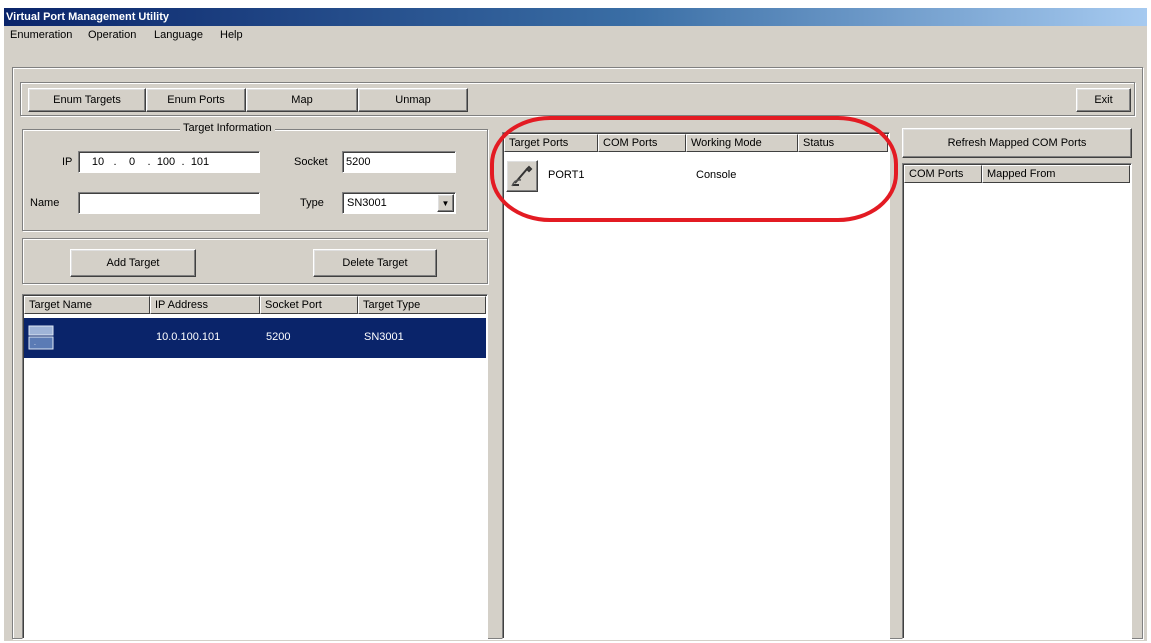 Image resolution: width=1151 pixels, height=643 pixels. Describe the element at coordinates (1017, 143) in the screenshot. I see `refresh-mapped-com-ports-button: Refresh Mapped COM Ports` at that location.